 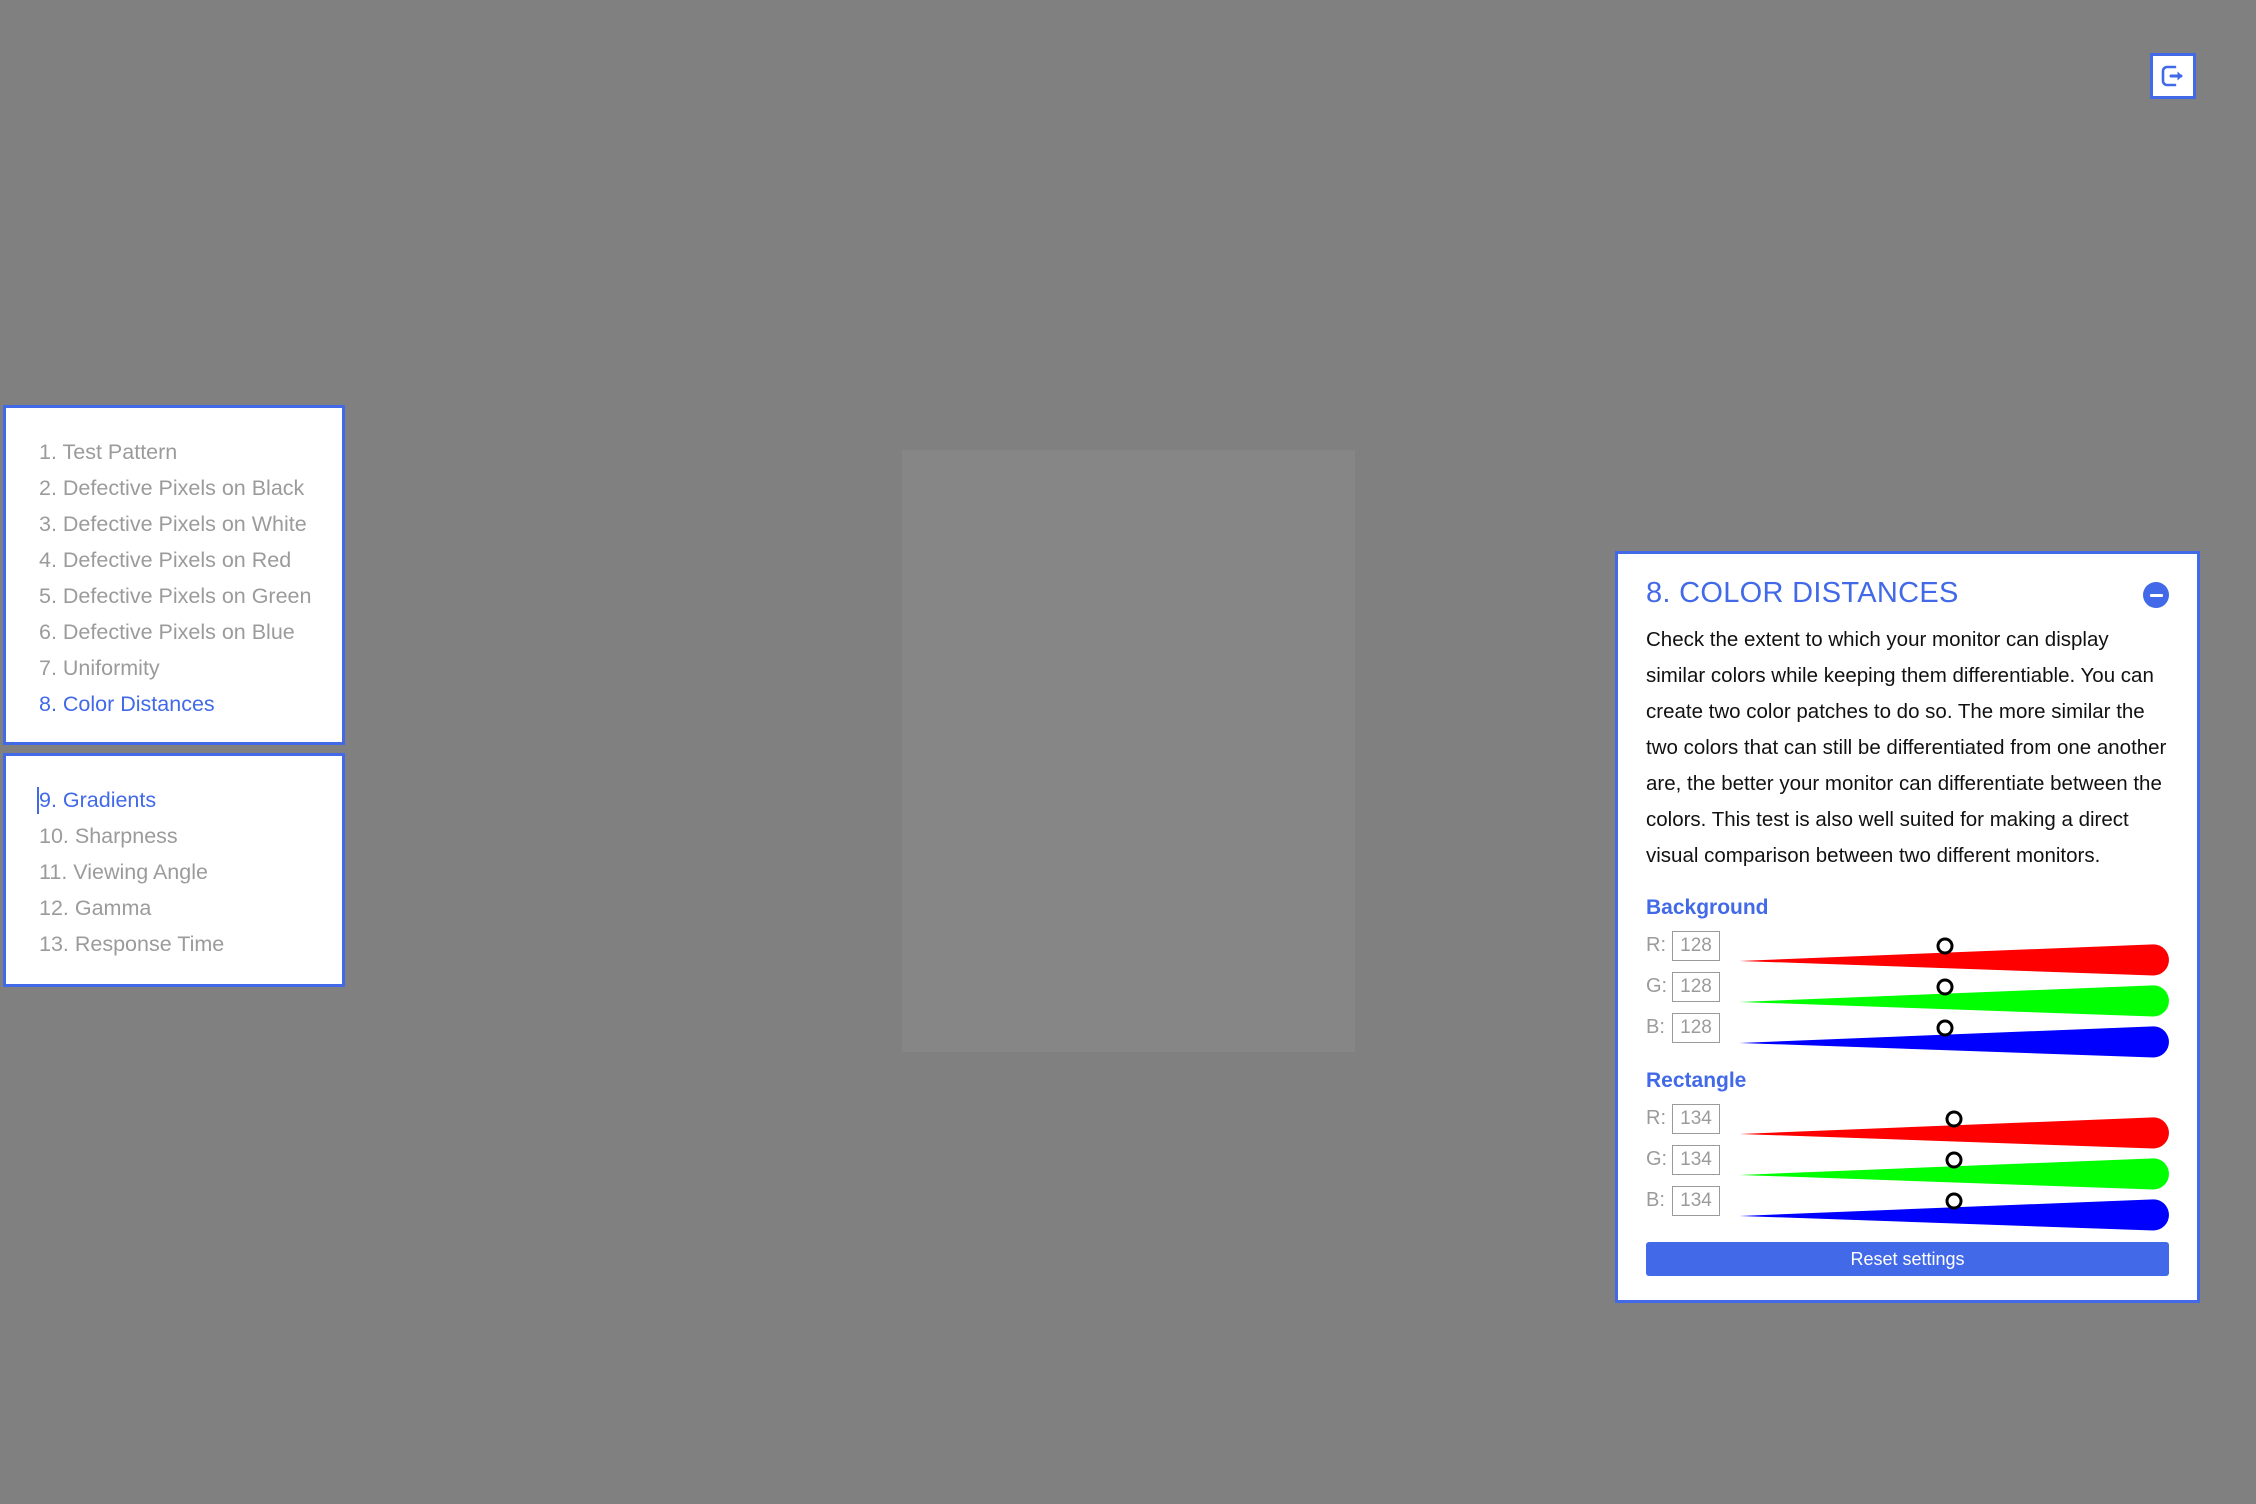 What do you see at coordinates (174, 836) in the screenshot?
I see `nav-item: 10. Sharpness` at bounding box center [174, 836].